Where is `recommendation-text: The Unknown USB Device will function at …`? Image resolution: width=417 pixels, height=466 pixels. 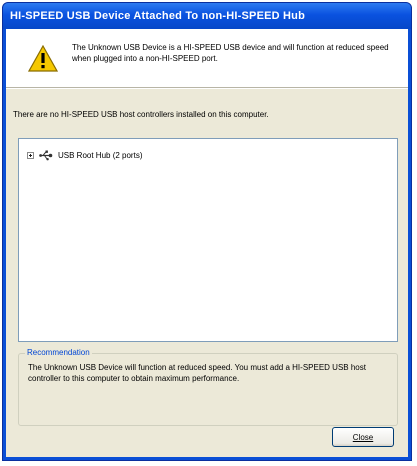
recommendation-text: The Unknown USB Device will function at … is located at coordinates (197, 373).